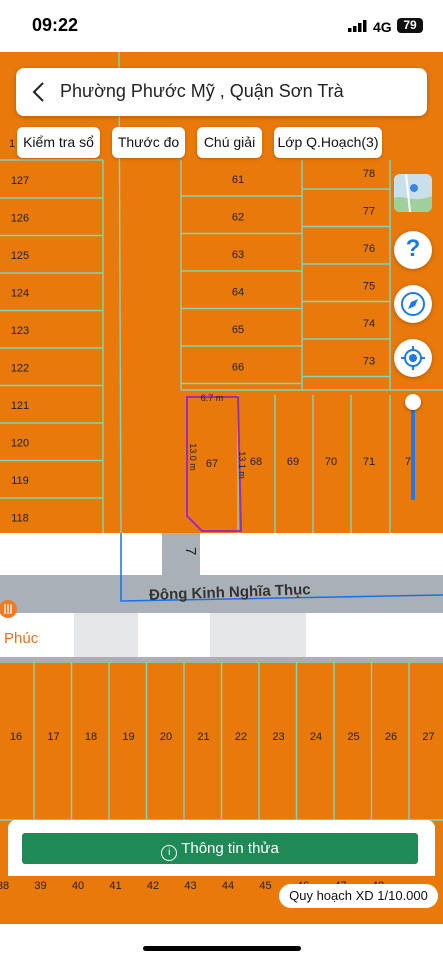 The width and height of the screenshot is (443, 960). Describe the element at coordinates (148, 142) in the screenshot. I see `measure-button: Thước đo` at that location.